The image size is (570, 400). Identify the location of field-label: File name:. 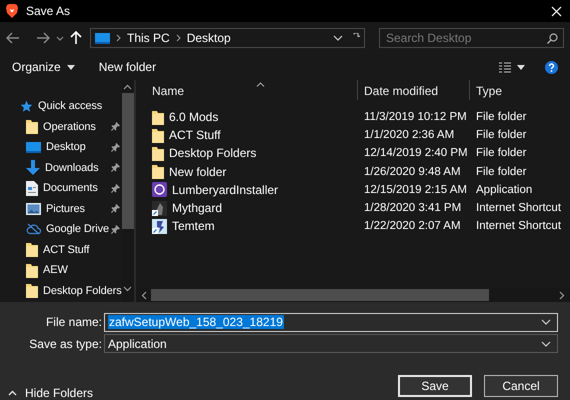
(73, 322).